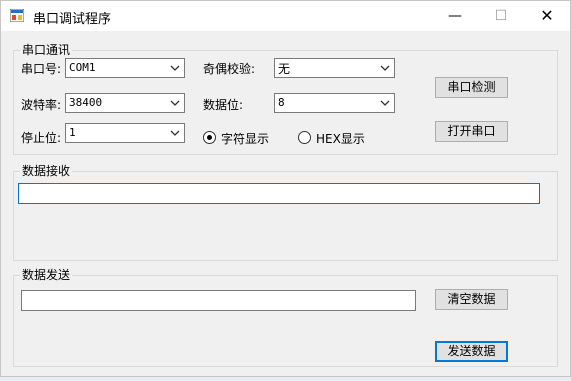 This screenshot has width=571, height=381. Describe the element at coordinates (471, 351) in the screenshot. I see `send-data-button: 发送数据` at that location.